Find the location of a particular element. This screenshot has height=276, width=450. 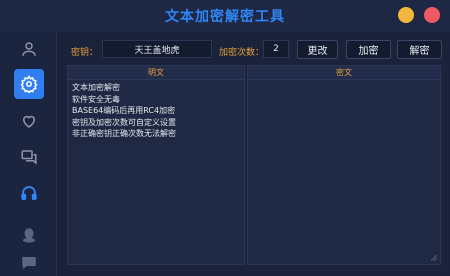

plaintext-line: BASE64编码后再用RC4加密 is located at coordinates (124, 110).